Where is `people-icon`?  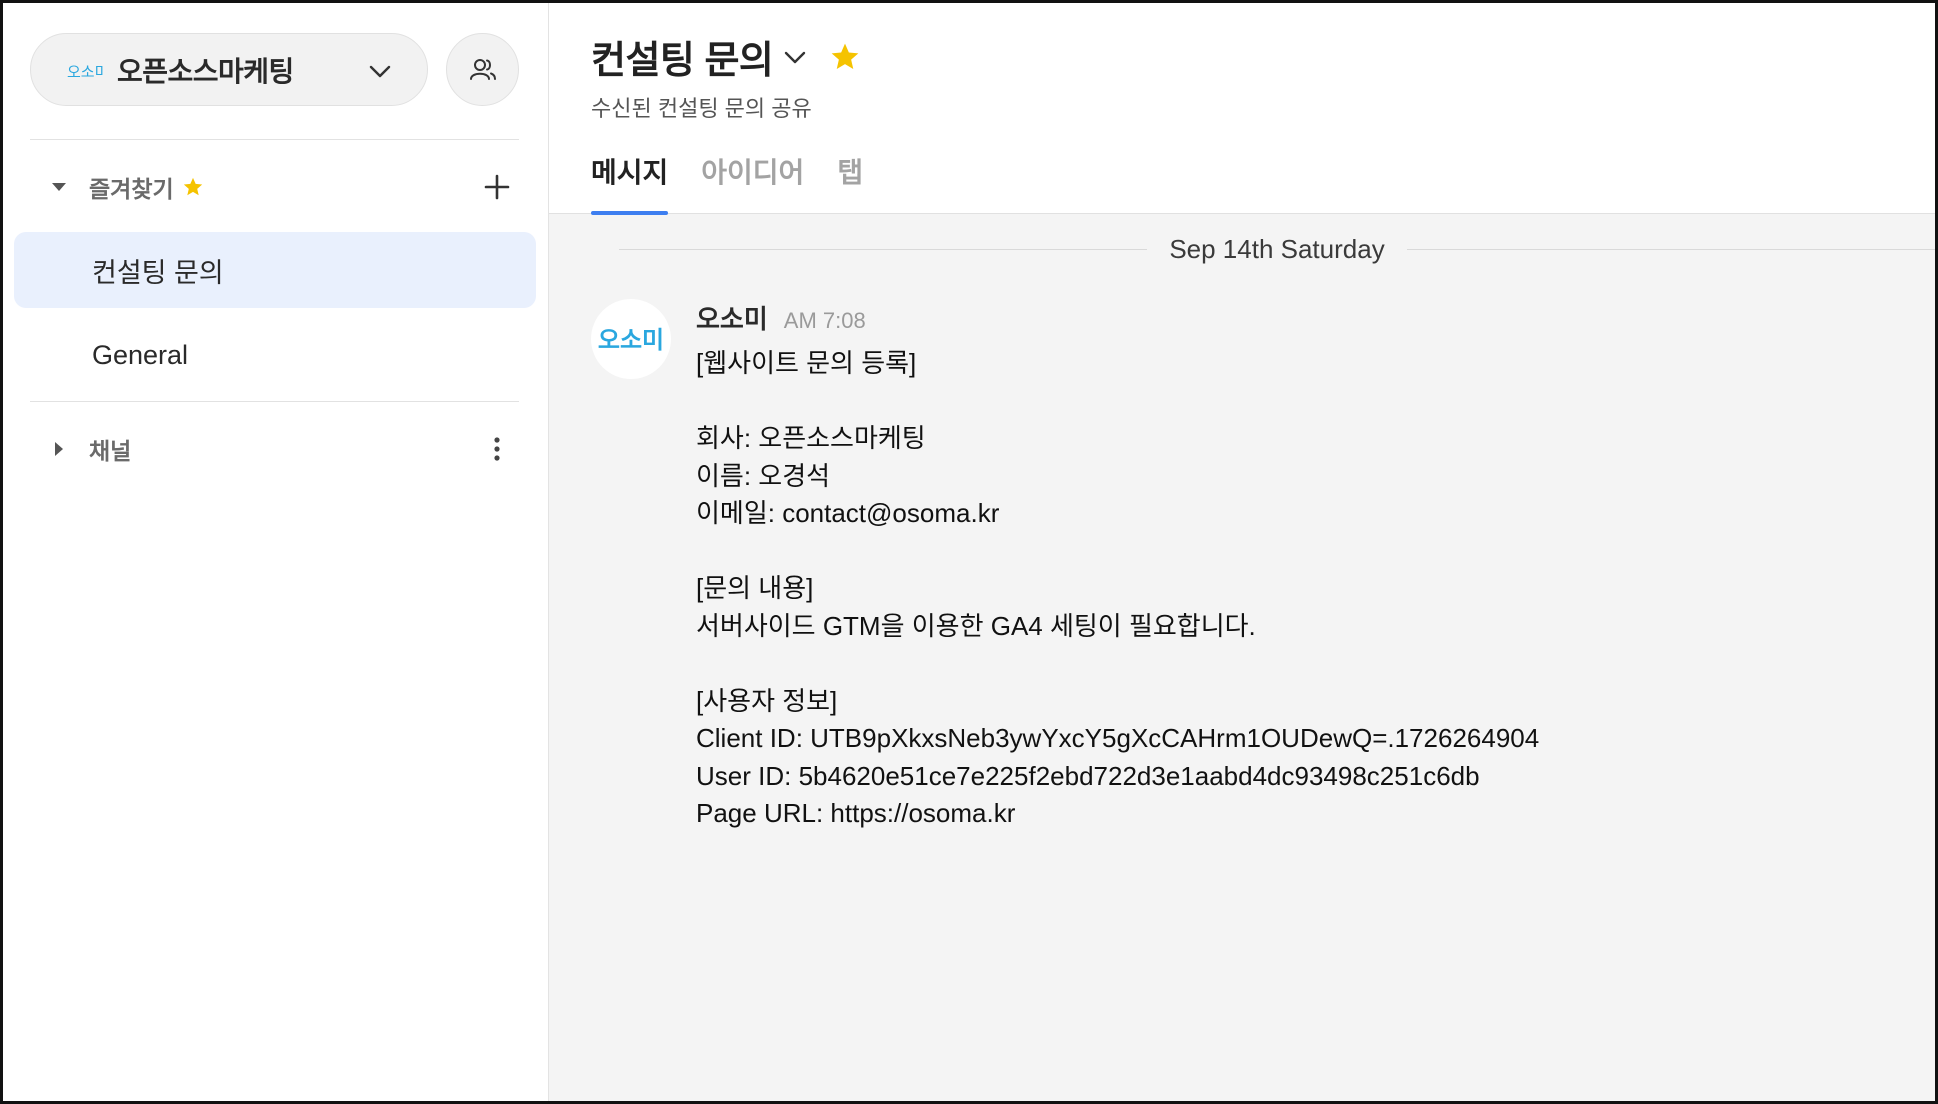
people-icon is located at coordinates (482, 69).